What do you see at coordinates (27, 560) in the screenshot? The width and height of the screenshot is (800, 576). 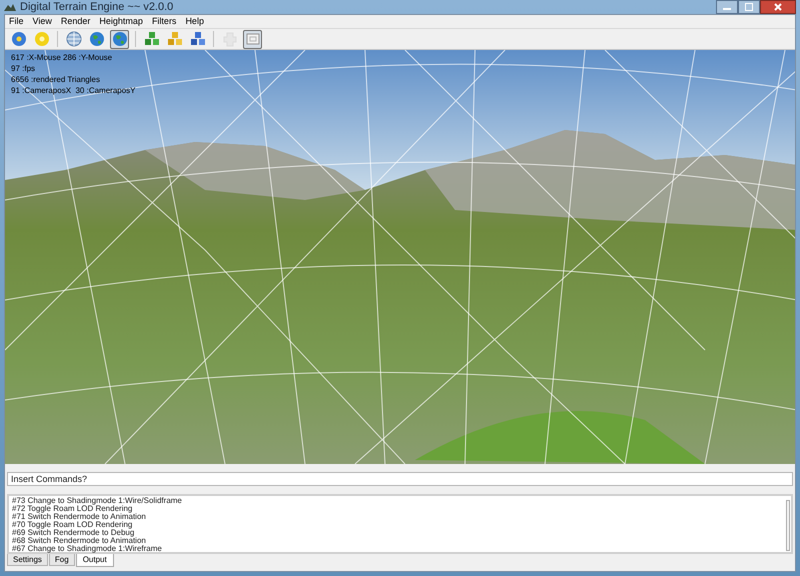 I see `tab: Settings` at bounding box center [27, 560].